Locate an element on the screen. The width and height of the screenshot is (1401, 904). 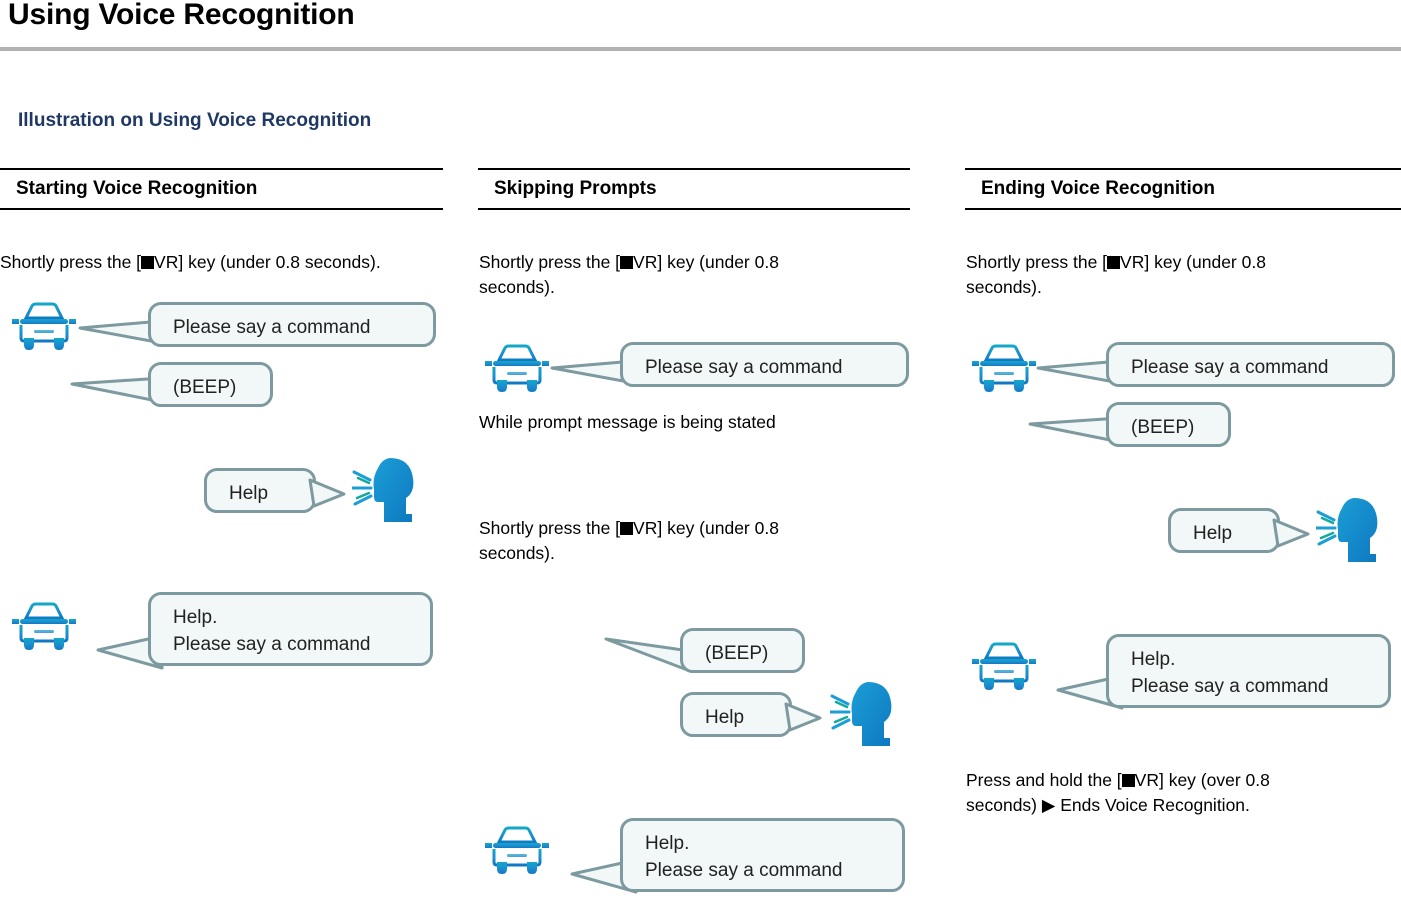
c2-step1-part-a: Shortly press the [ is located at coordinates (550, 262).